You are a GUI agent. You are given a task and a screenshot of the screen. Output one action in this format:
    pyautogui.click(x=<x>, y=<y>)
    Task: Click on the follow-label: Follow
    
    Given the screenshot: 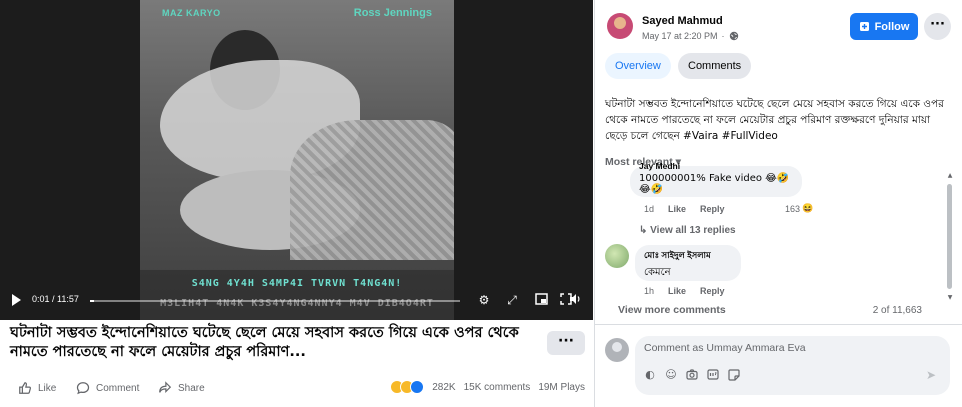 What is the action you would take?
    pyautogui.click(x=892, y=26)
    